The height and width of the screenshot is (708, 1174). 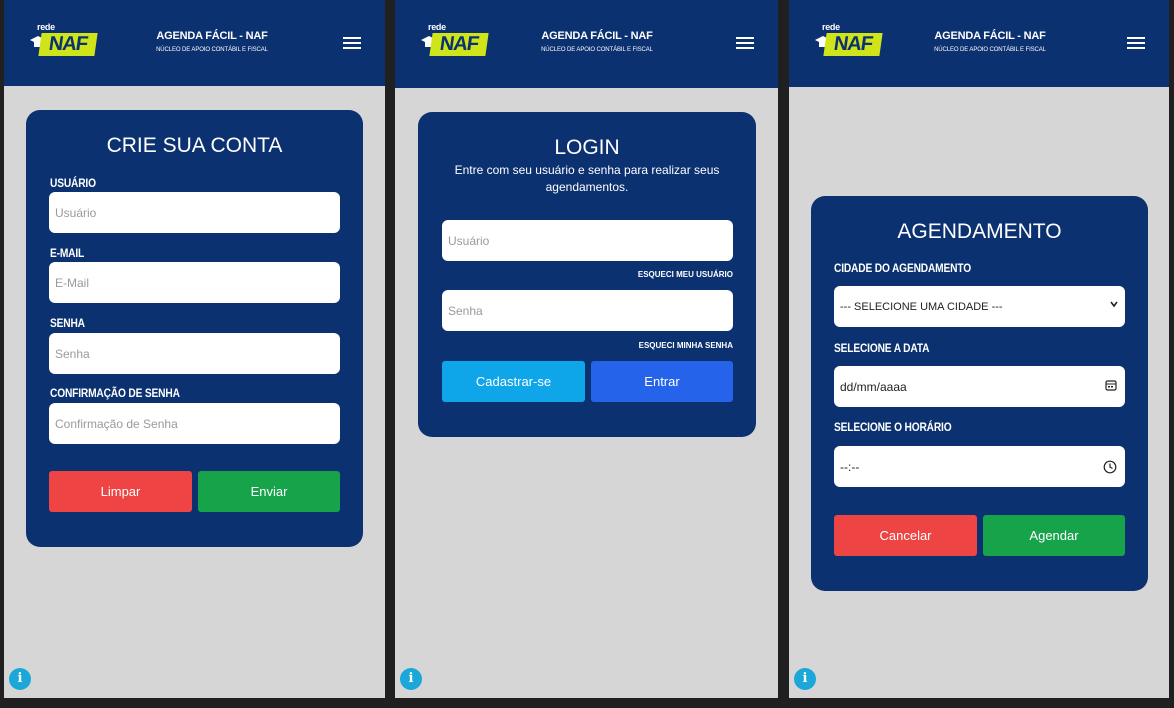 What do you see at coordinates (882, 348) in the screenshot?
I see `date-label: SELECIONE A DATA` at bounding box center [882, 348].